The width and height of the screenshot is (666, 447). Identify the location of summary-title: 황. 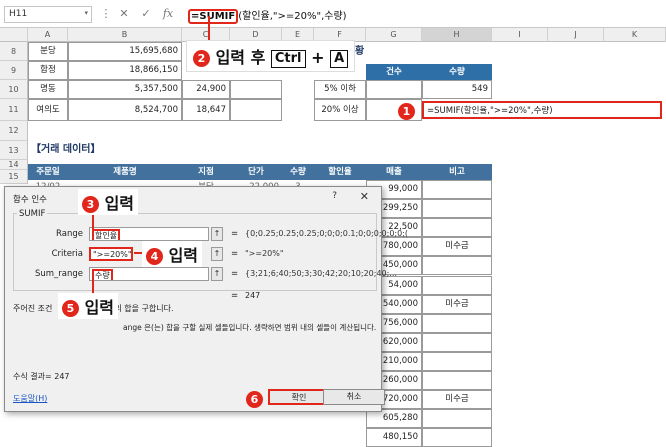
(360, 51).